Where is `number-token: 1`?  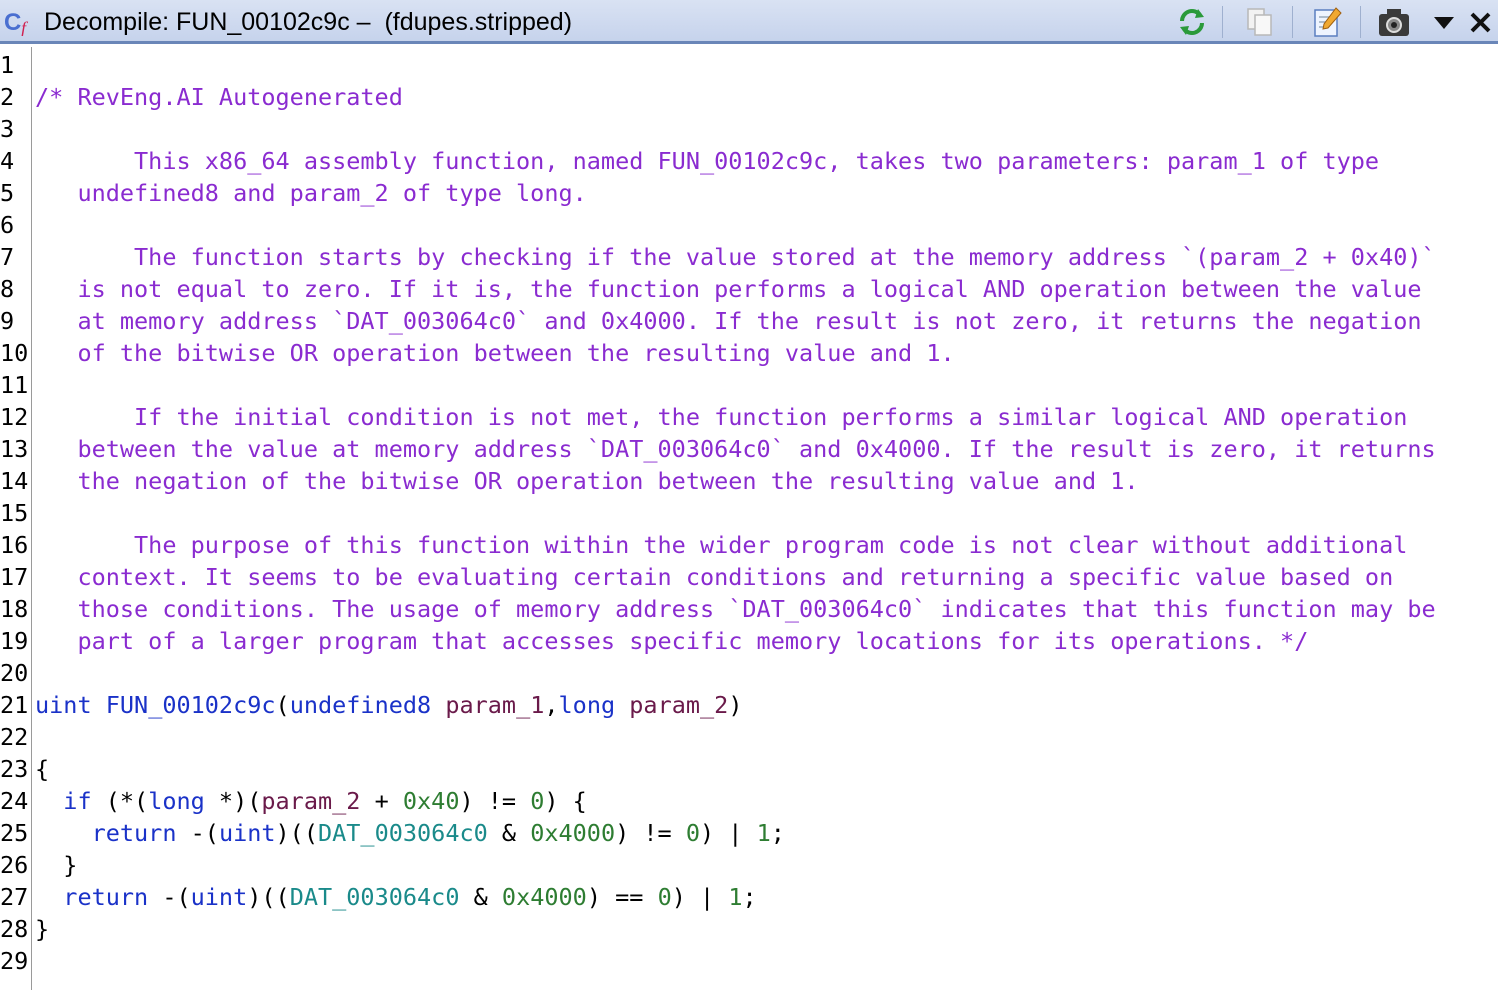
number-token: 1 is located at coordinates (763, 833).